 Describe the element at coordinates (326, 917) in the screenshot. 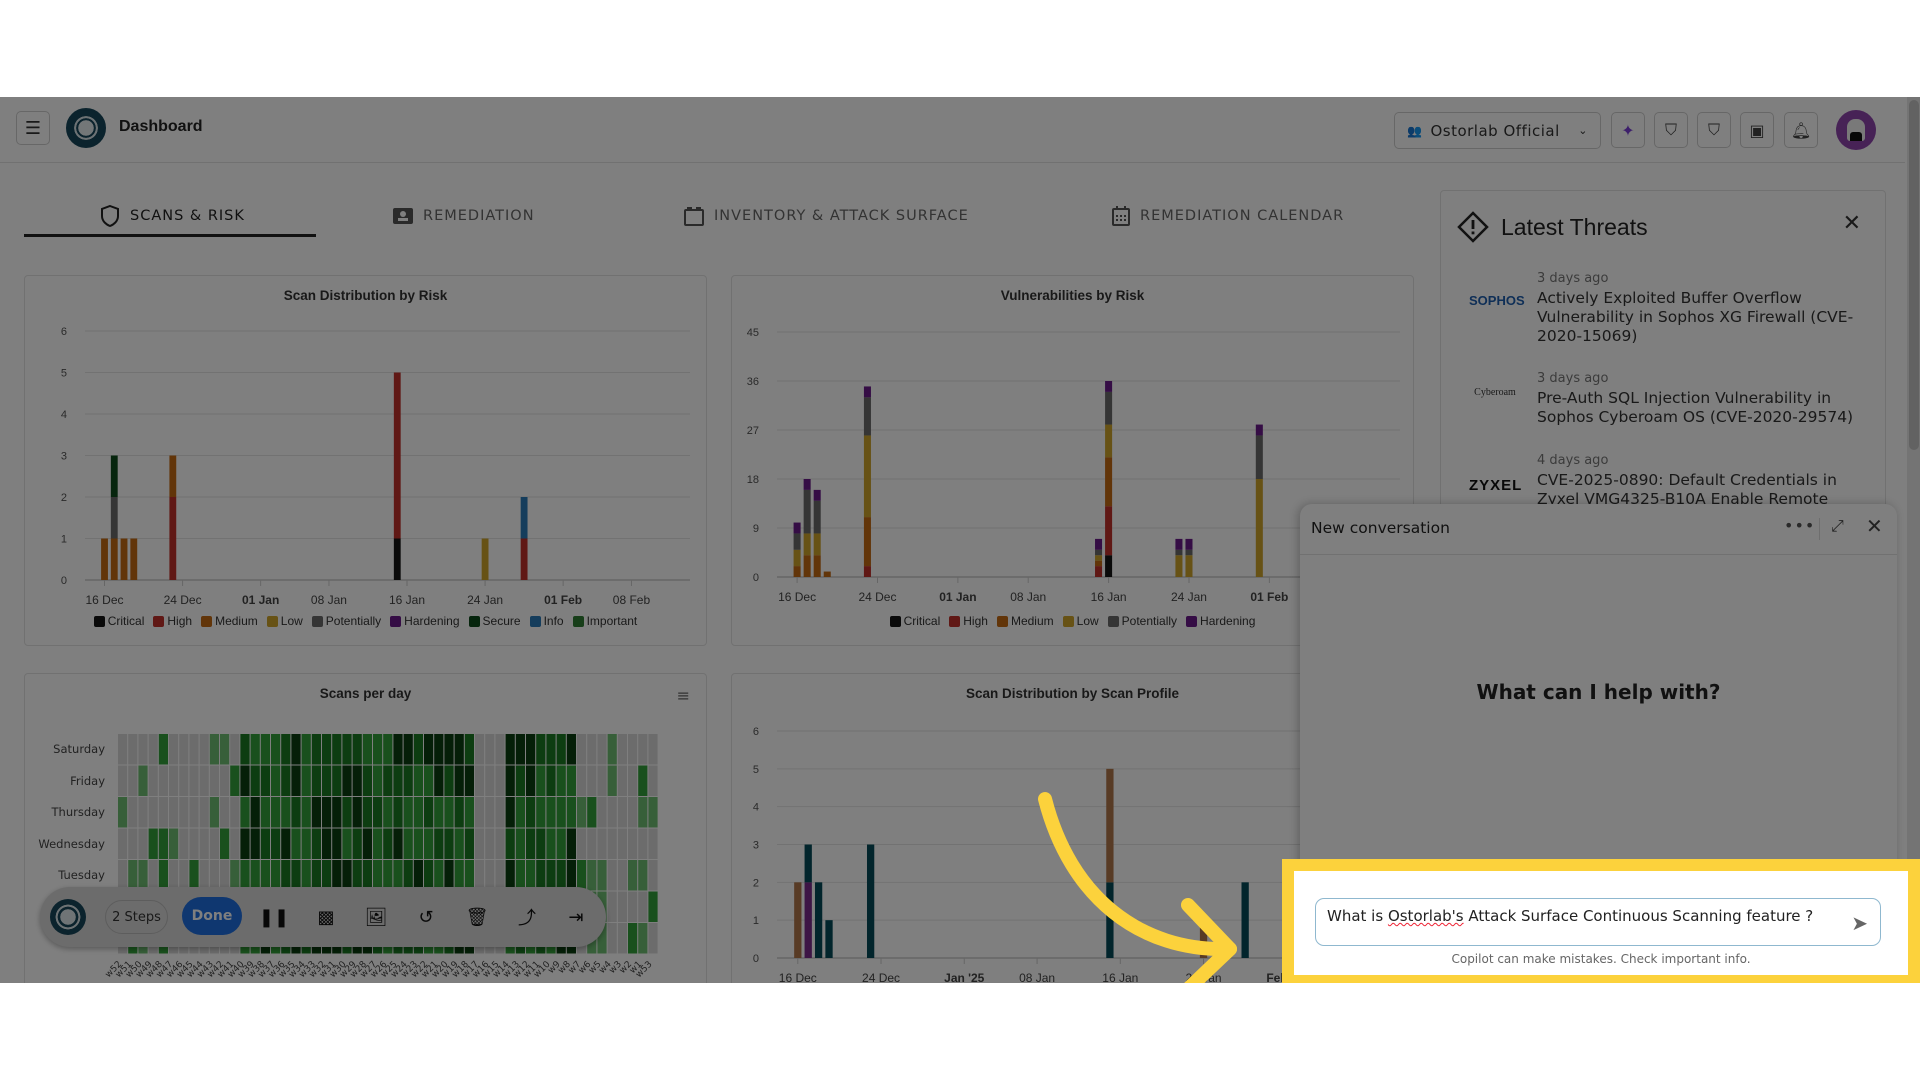

I see `blur-icon: ▩` at that location.